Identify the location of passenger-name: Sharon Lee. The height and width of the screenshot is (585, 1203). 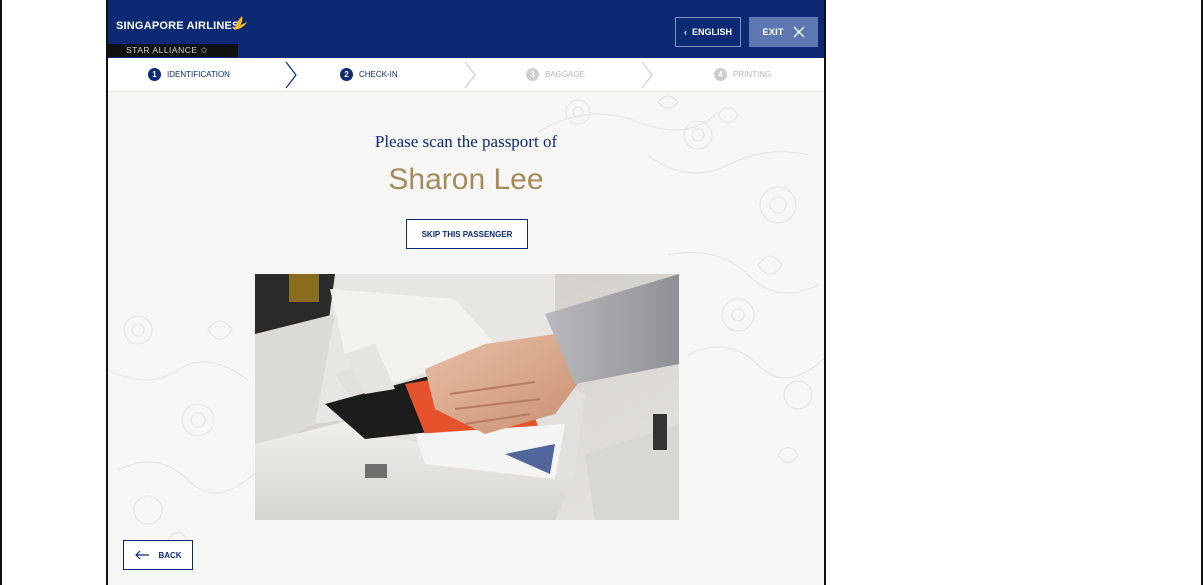
(466, 179).